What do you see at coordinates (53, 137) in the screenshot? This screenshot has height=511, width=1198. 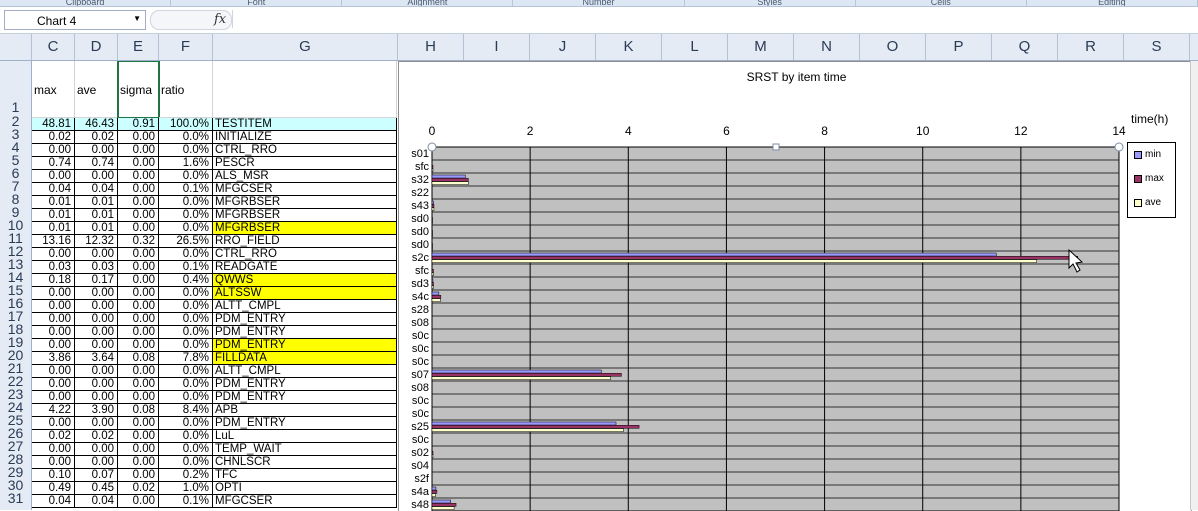 I see `cell-max: 0.02` at bounding box center [53, 137].